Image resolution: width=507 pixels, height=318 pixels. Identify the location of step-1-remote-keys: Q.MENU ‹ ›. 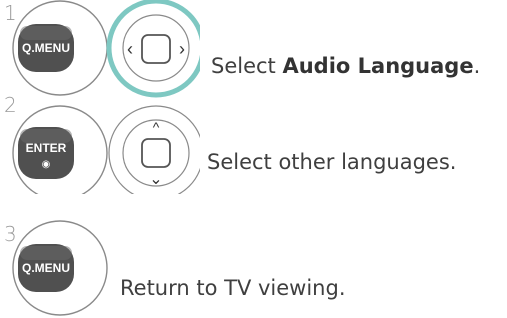
(106, 49).